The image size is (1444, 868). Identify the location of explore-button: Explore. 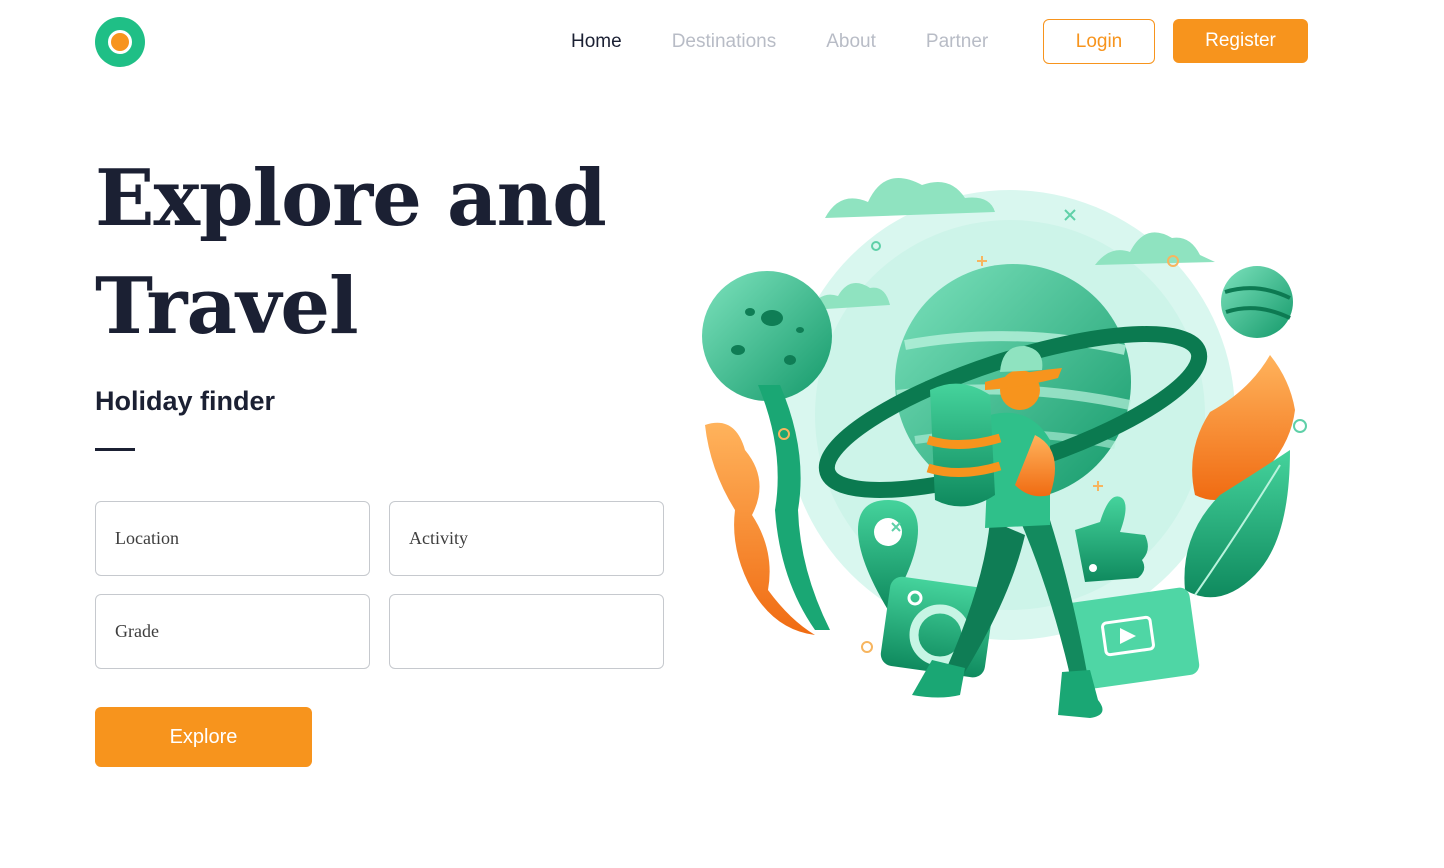
(203, 737).